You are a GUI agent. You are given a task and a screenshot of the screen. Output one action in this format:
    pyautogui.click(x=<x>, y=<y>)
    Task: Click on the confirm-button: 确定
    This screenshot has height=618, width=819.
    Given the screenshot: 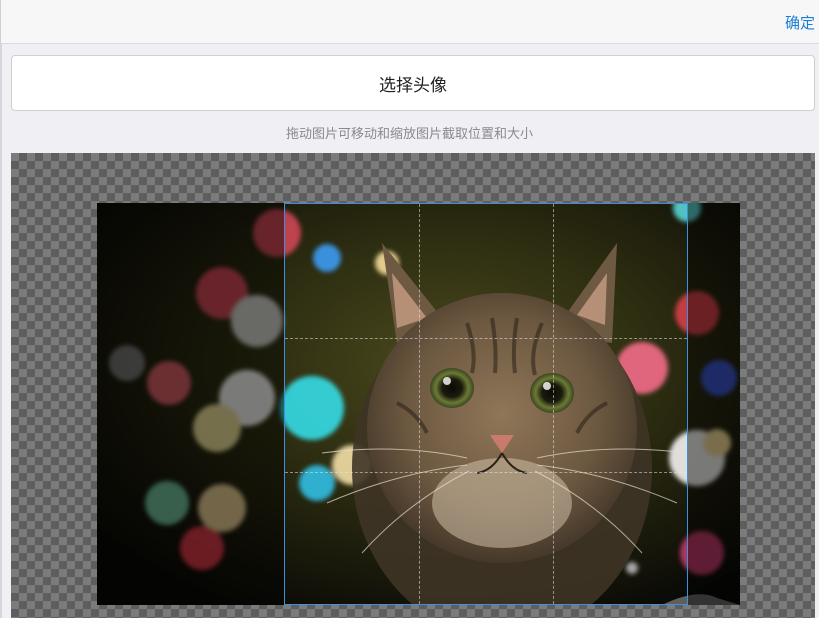 What is the action you would take?
    pyautogui.click(x=800, y=22)
    